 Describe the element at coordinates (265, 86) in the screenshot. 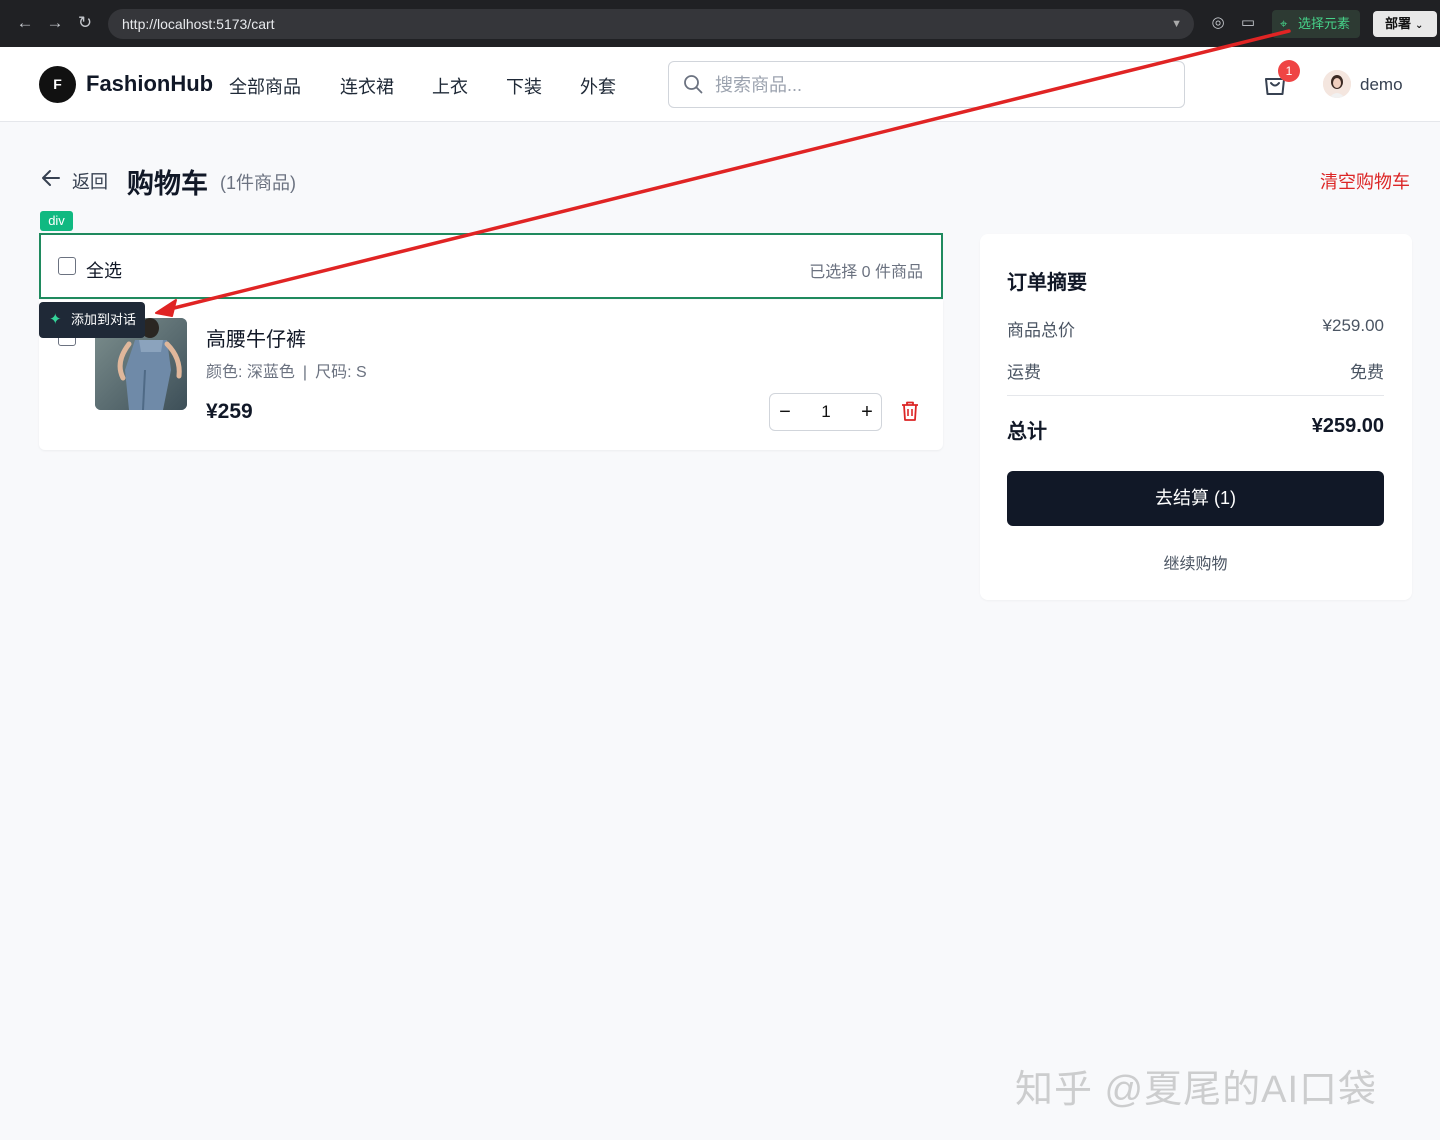

I see `nav-link-all: 全部商品` at that location.